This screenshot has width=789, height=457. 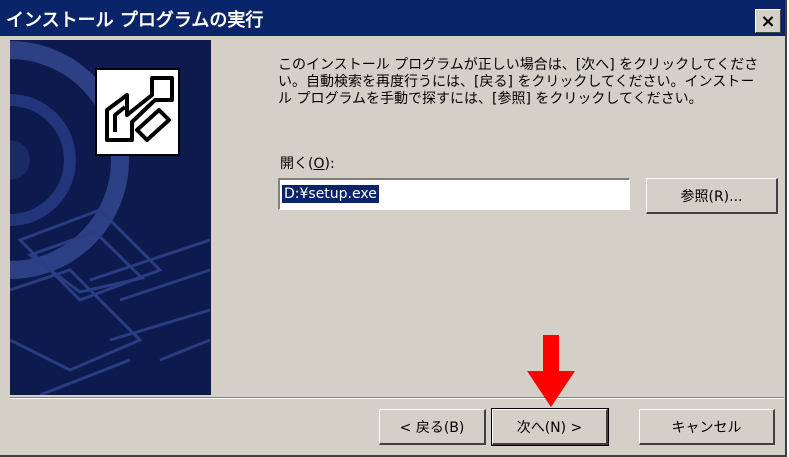 What do you see at coordinates (307, 164) in the screenshot?
I see `open-field-label: 開く(O):` at bounding box center [307, 164].